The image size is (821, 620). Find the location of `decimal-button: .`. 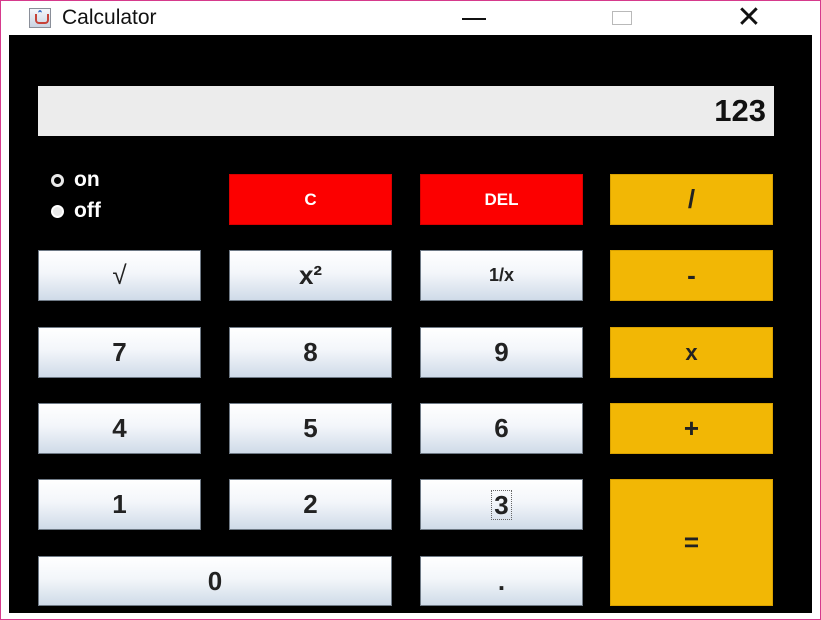

decimal-button: . is located at coordinates (501, 581).